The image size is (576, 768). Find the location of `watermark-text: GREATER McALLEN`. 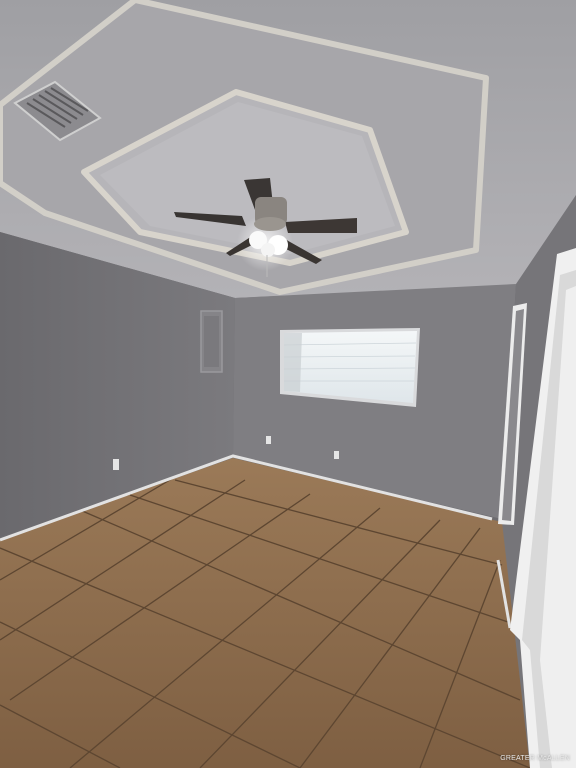

watermark-text: GREATER McALLEN is located at coordinates (535, 758).